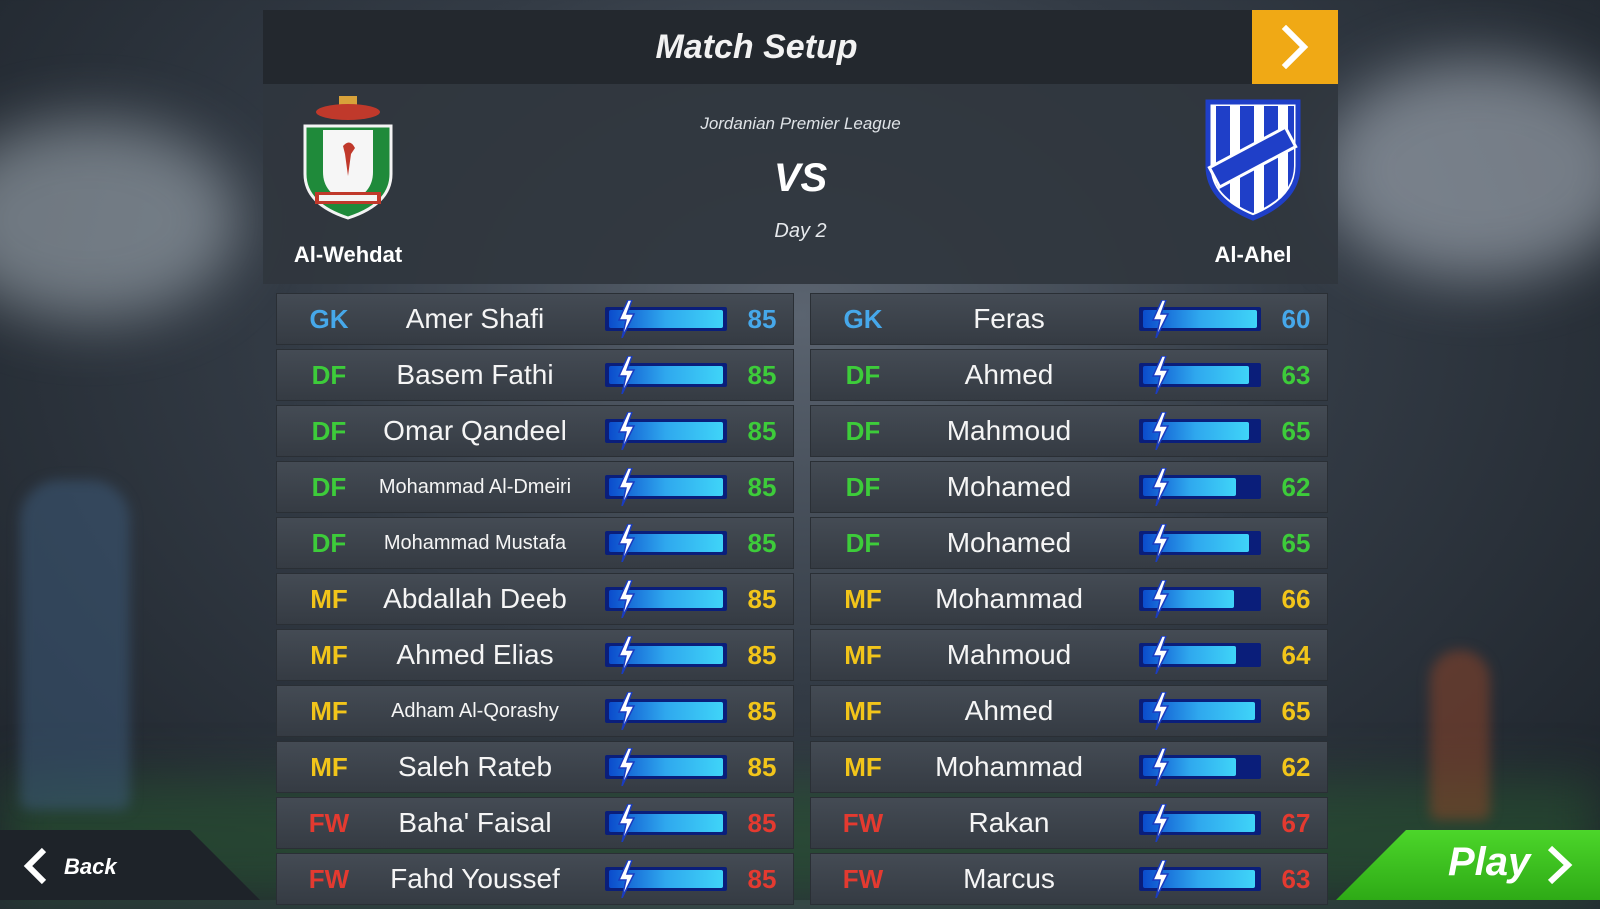 The width and height of the screenshot is (1600, 909). Describe the element at coordinates (1009, 822) in the screenshot. I see `player-name: Rakan` at that location.